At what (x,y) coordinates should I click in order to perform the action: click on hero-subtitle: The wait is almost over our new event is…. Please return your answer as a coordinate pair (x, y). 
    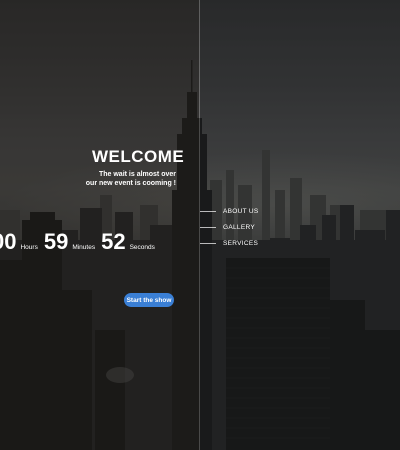
    Looking at the image, I should click on (131, 179).